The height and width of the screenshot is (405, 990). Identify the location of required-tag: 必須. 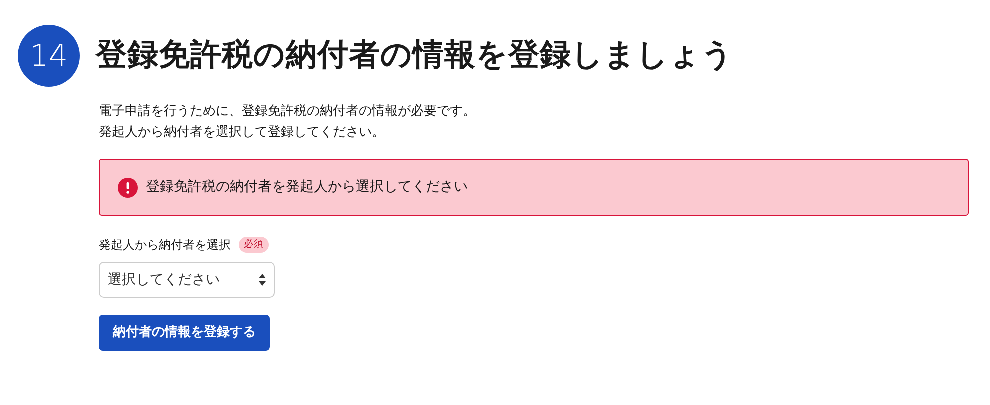
(254, 245).